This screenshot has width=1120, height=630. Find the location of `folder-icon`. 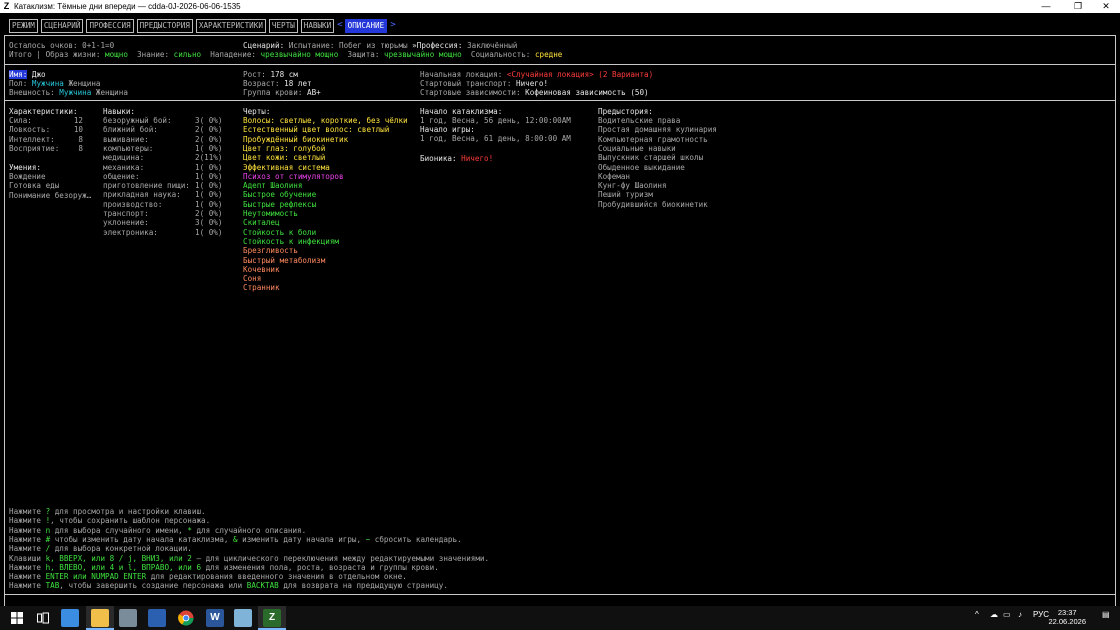

folder-icon is located at coordinates (100, 618).